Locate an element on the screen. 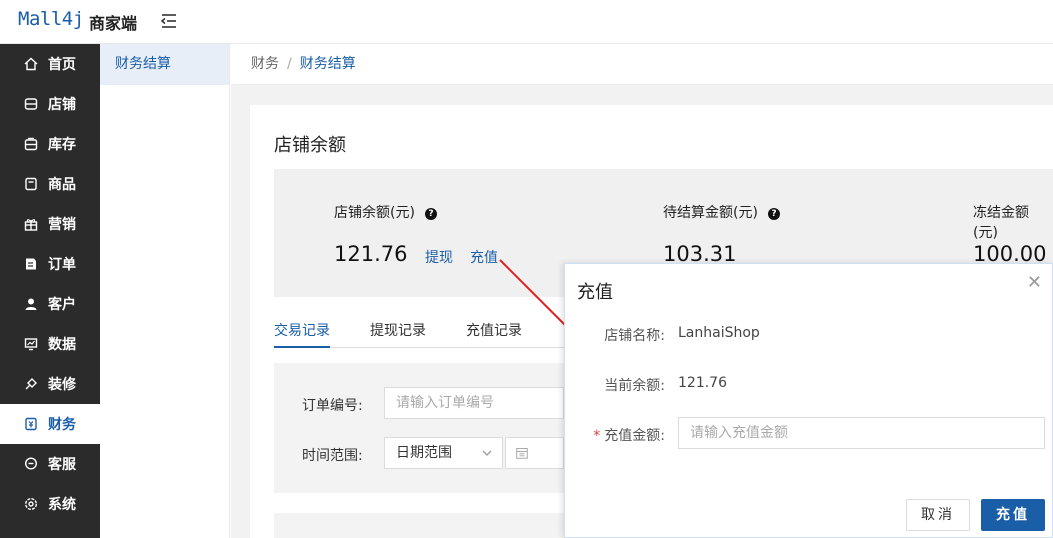  current-balance-value: 121.76 is located at coordinates (702, 383).